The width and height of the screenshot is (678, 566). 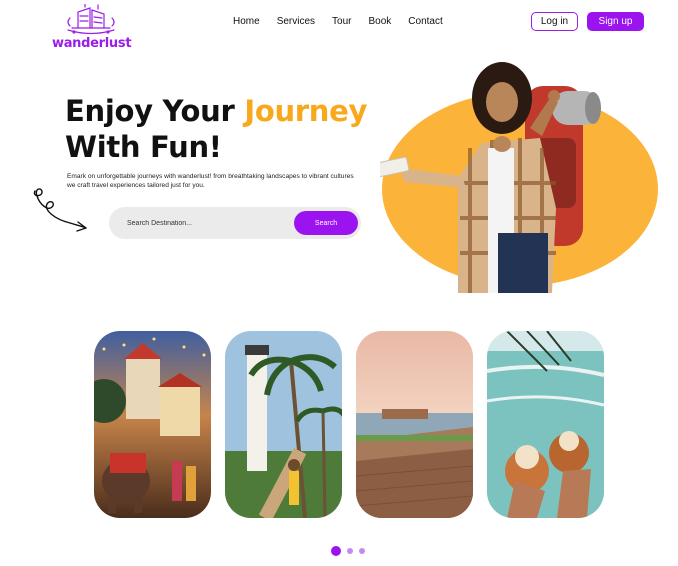 I want to click on gallery-pagination, so click(x=348, y=551).